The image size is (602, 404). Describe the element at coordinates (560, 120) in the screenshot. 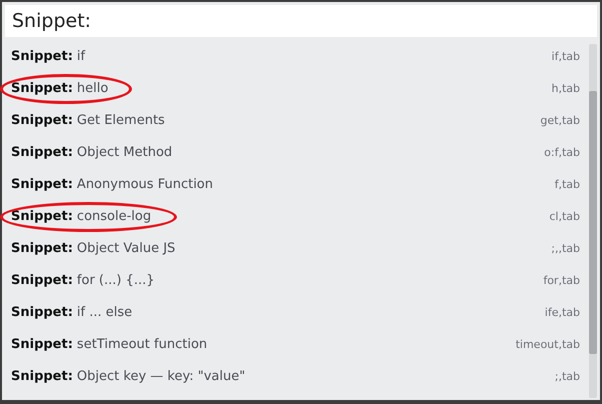

I see `shortcut-hint: get,tab` at that location.